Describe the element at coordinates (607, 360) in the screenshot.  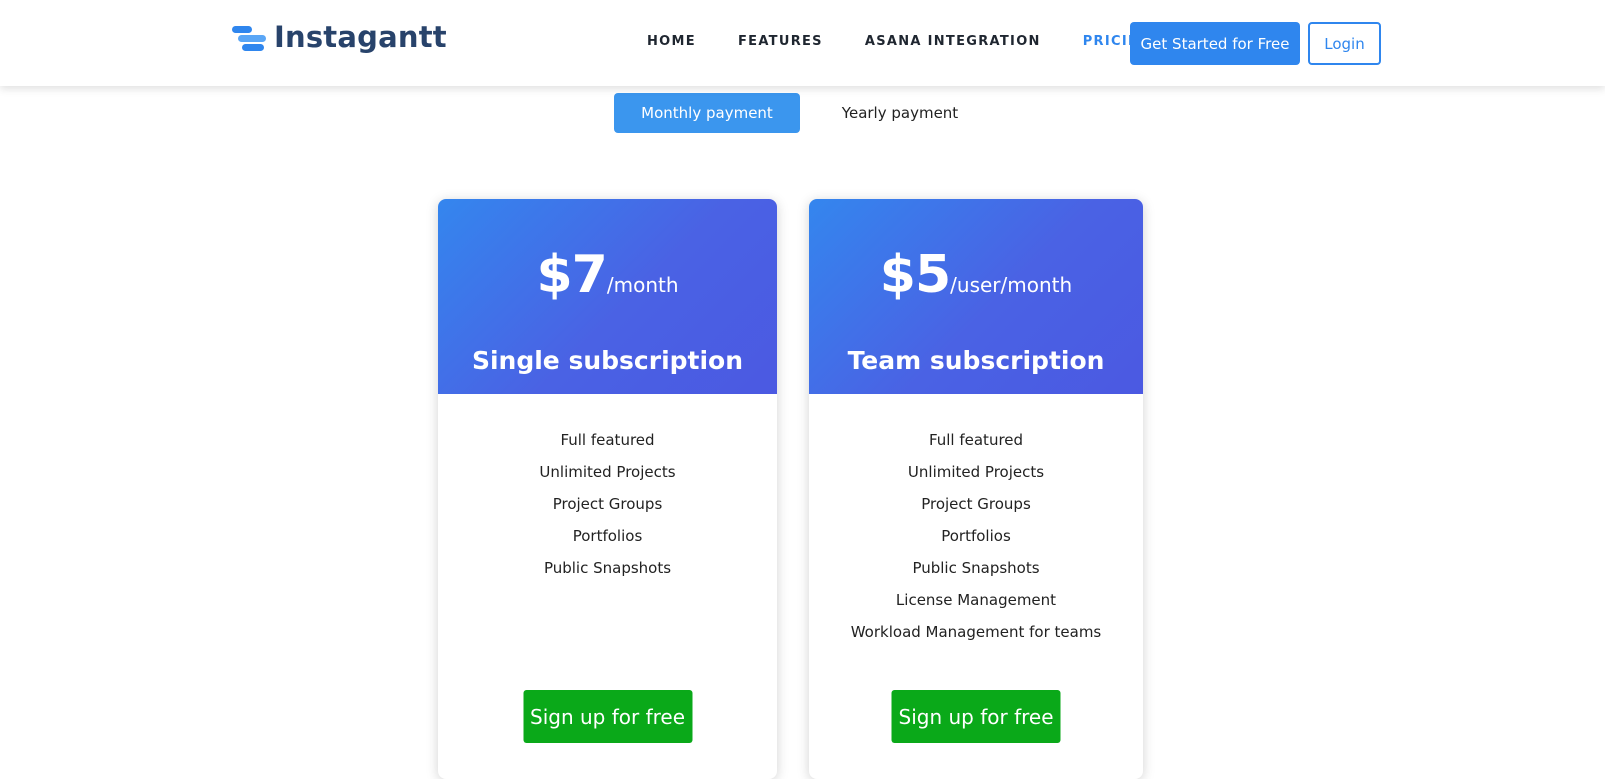
I see `plan-name: Single subscription` at that location.